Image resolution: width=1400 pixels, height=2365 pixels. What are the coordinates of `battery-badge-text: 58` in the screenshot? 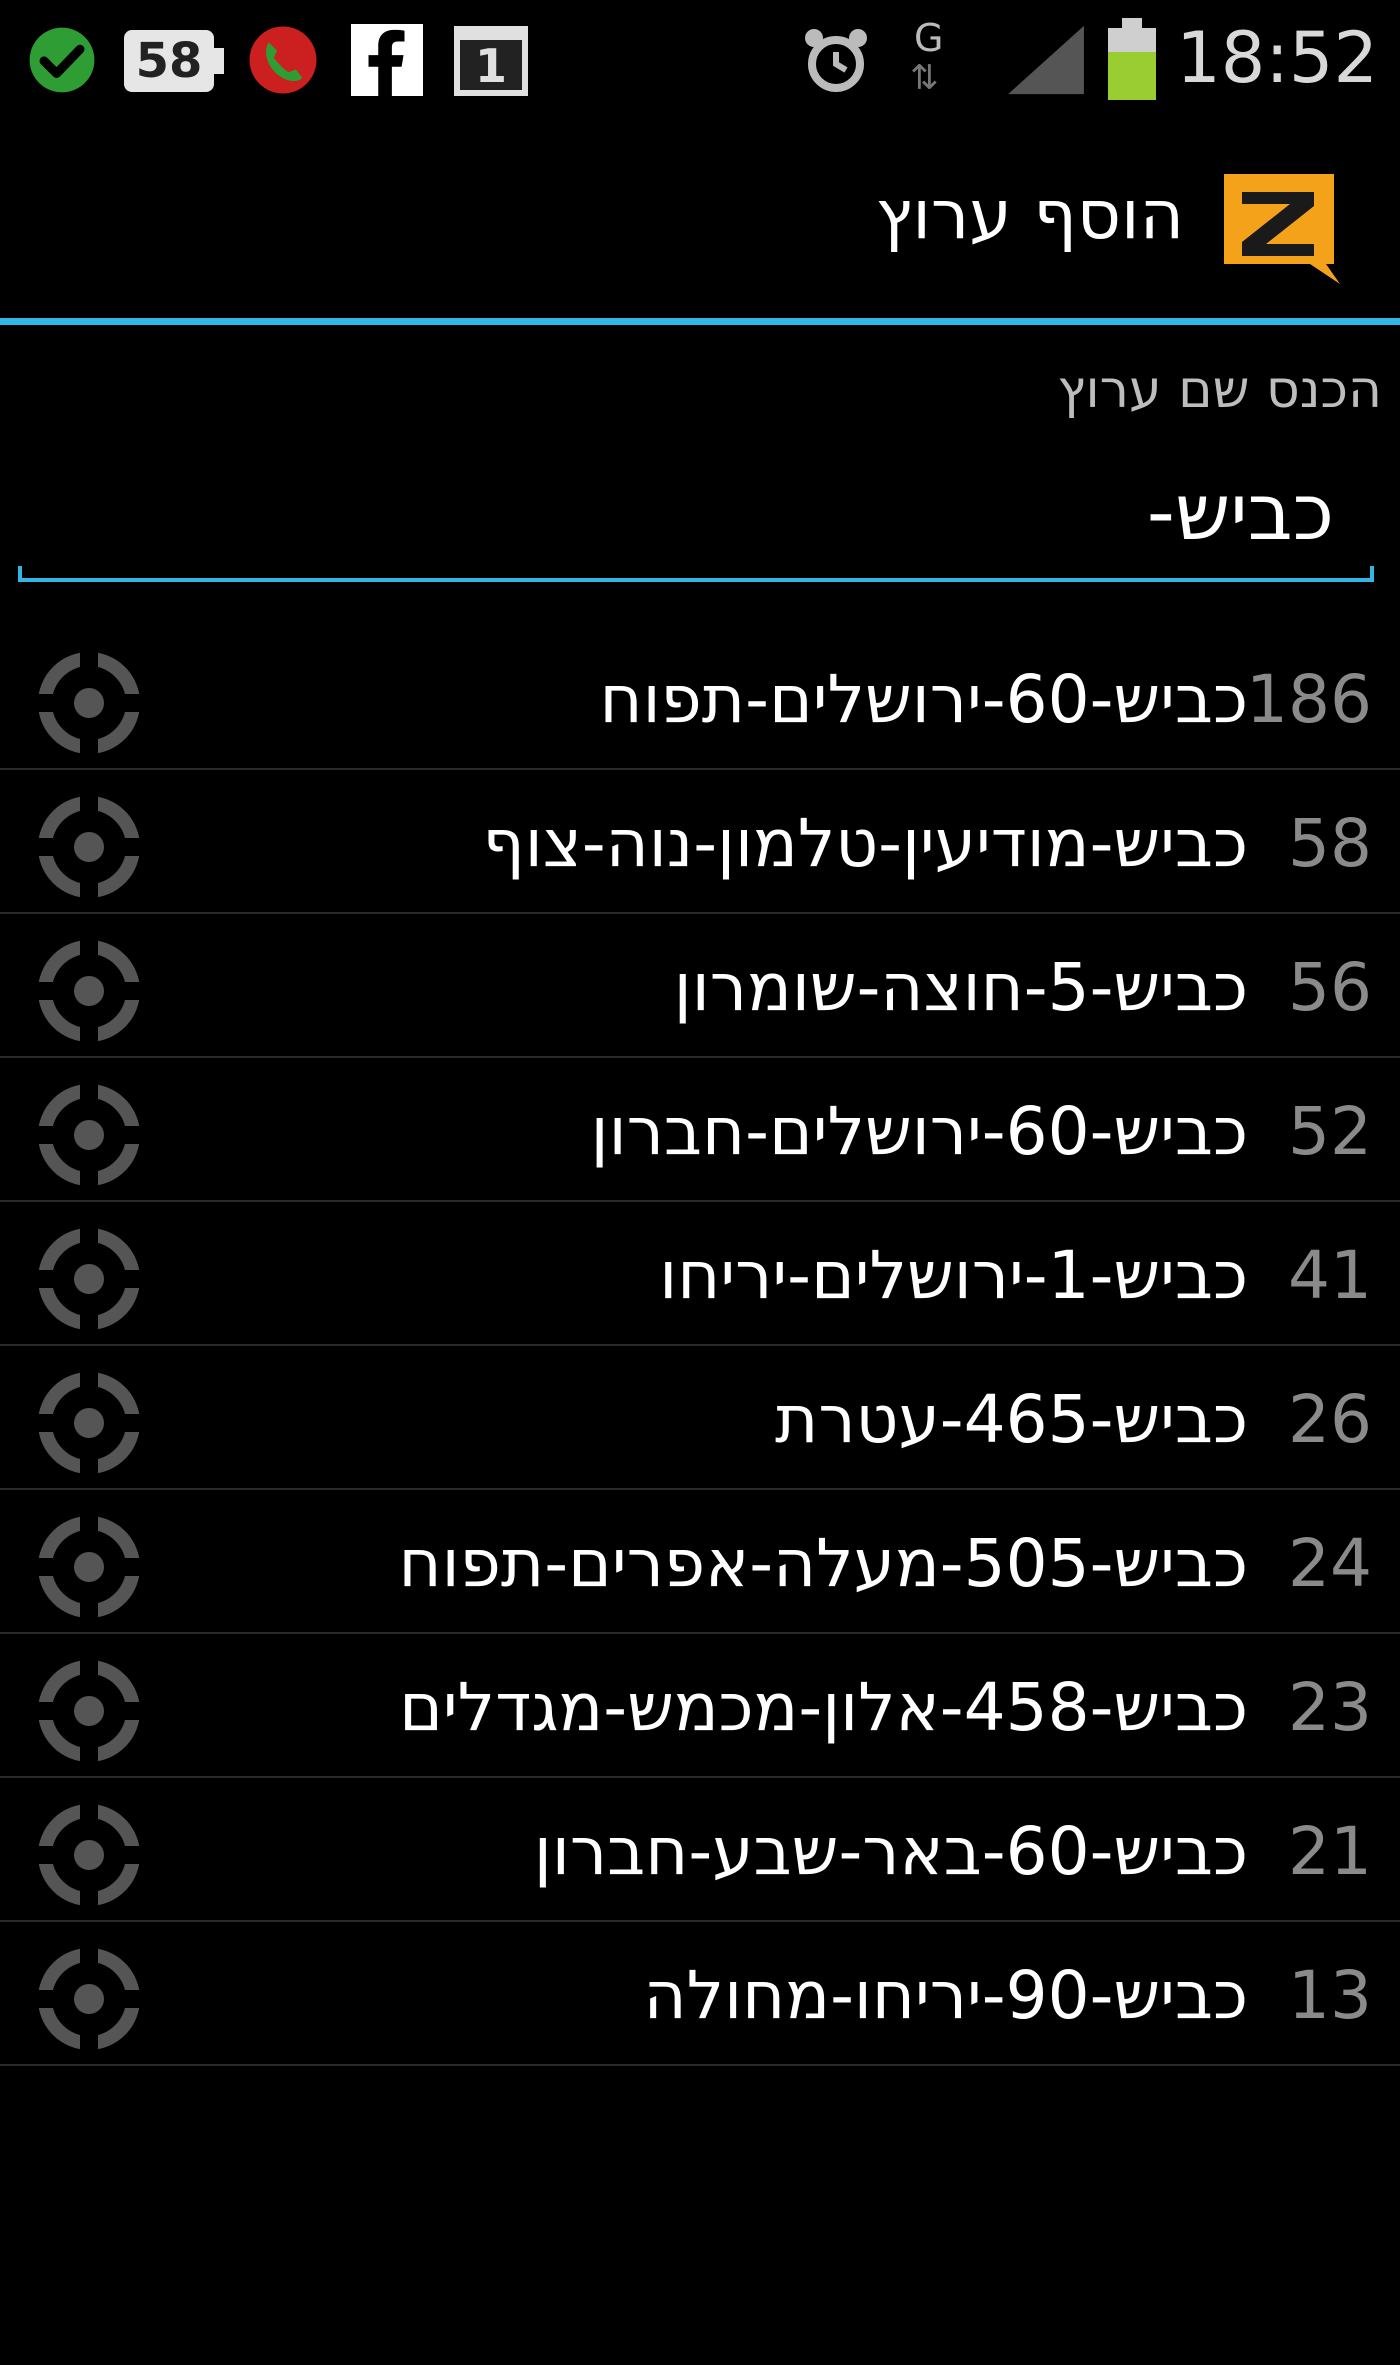 It's located at (169, 61).